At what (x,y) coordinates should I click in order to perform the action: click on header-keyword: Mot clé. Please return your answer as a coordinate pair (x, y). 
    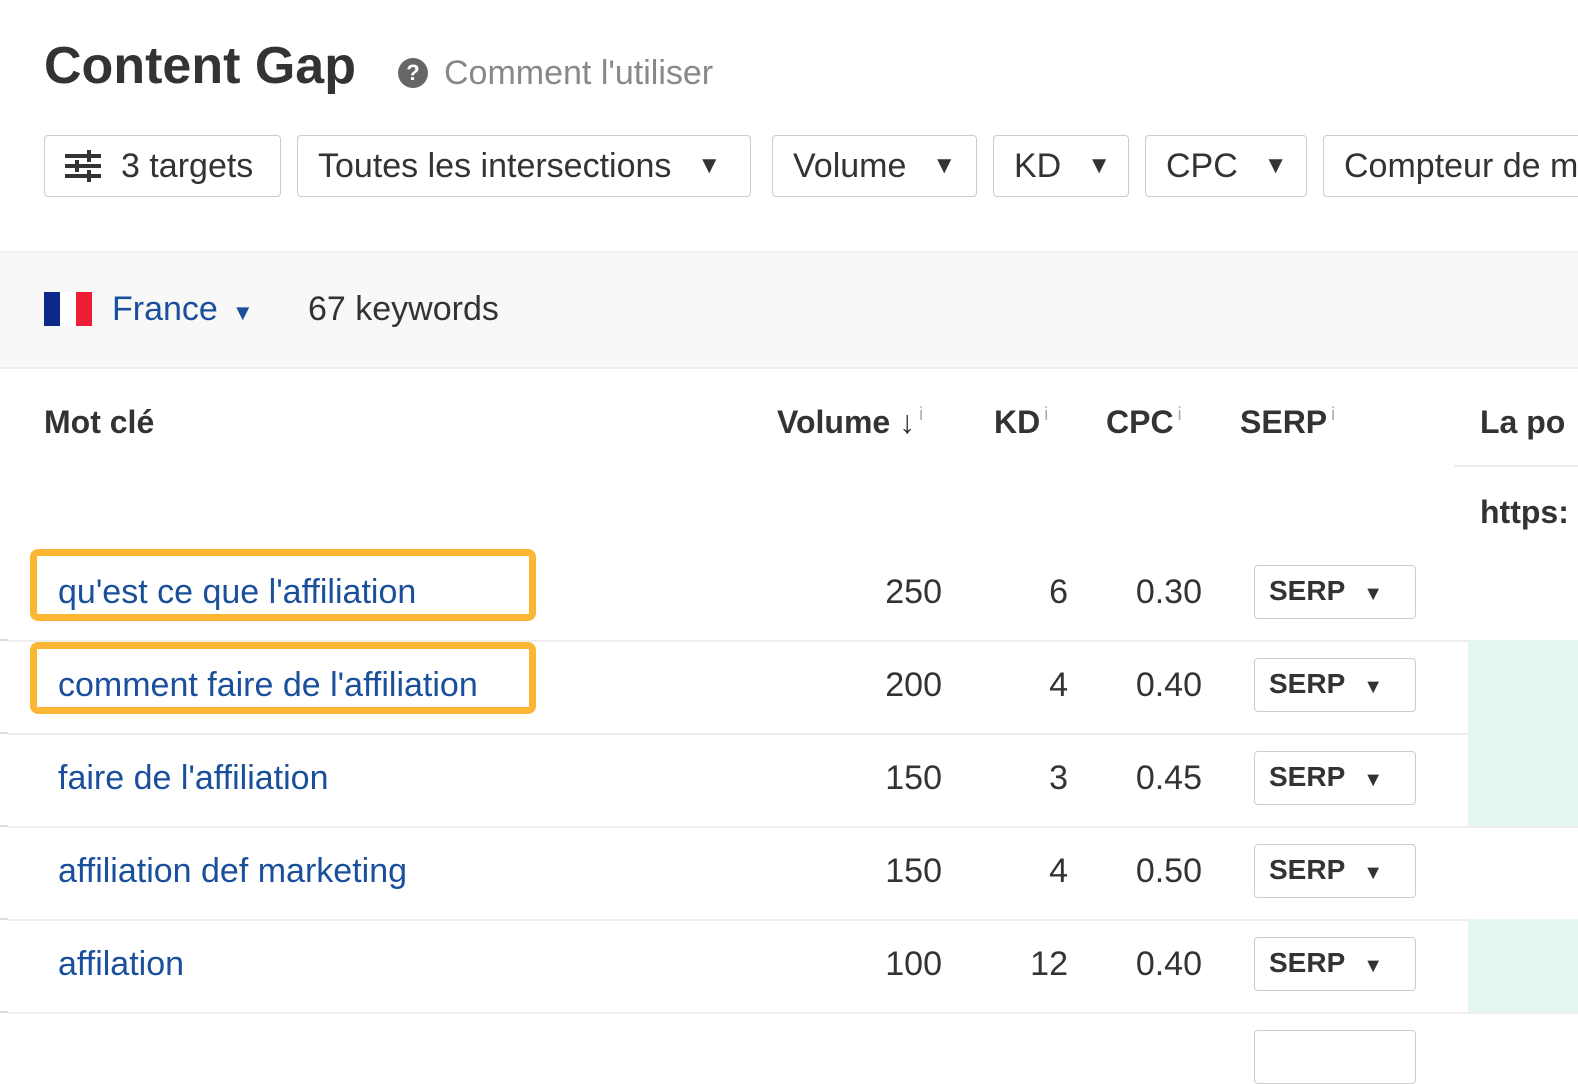
    Looking at the image, I should click on (99, 422).